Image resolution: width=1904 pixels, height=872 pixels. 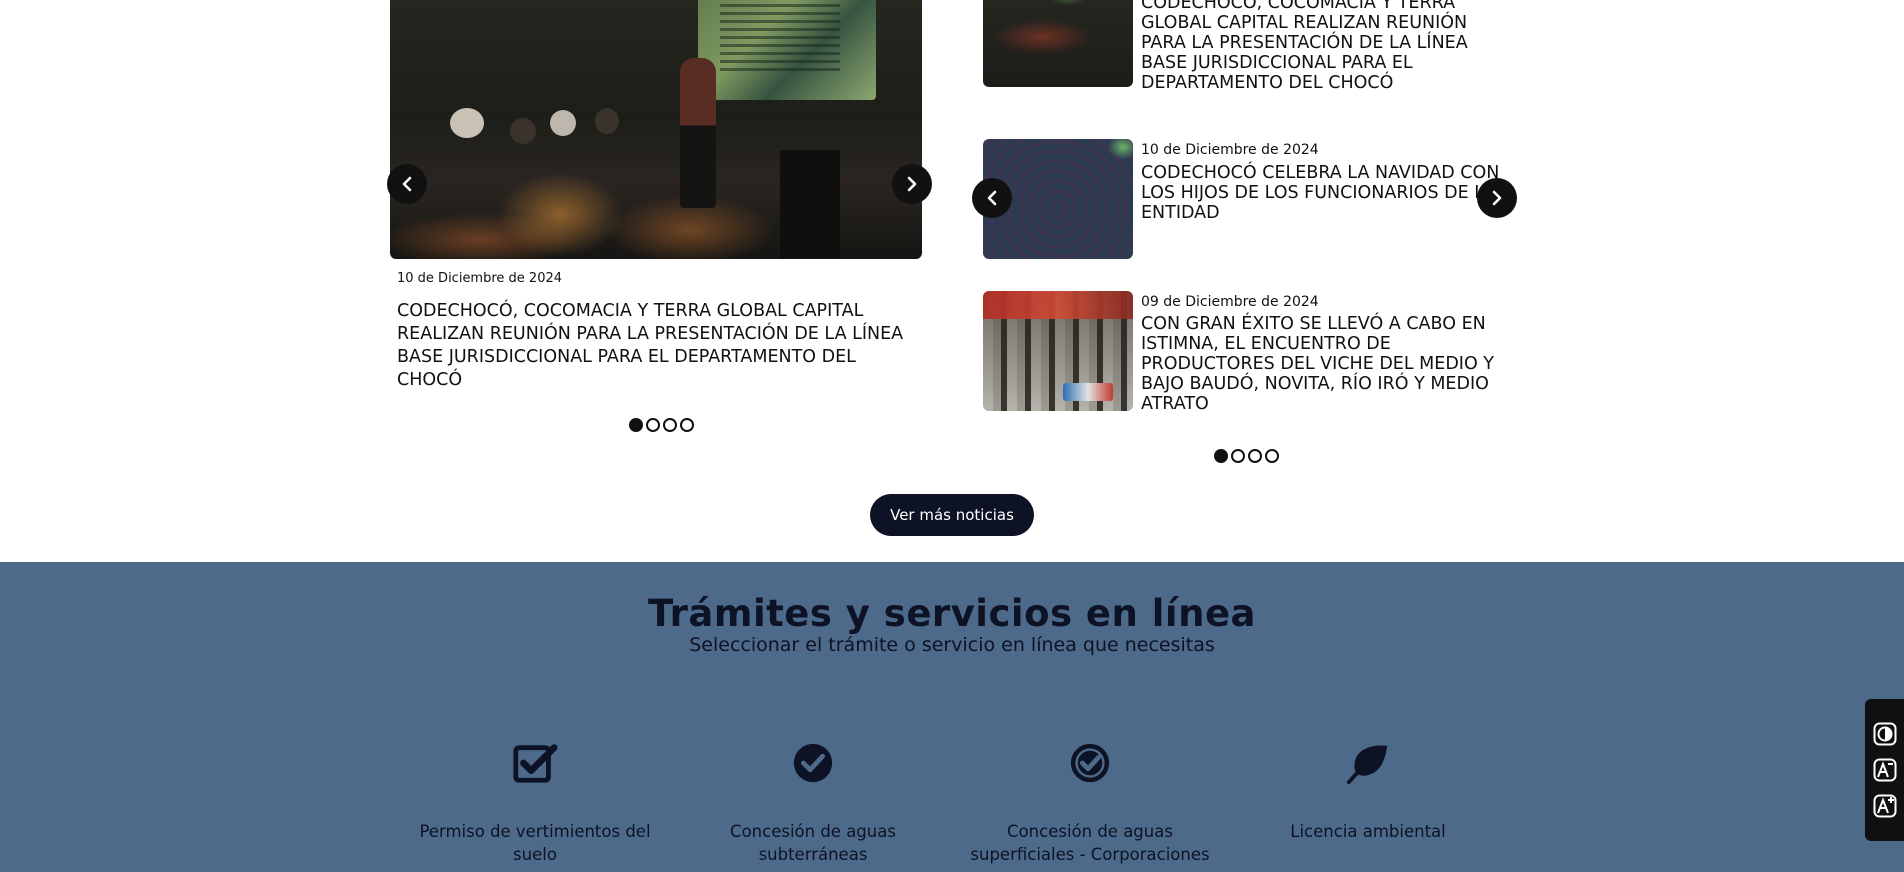 I want to click on speaker-photo-detail, so click(x=698, y=133).